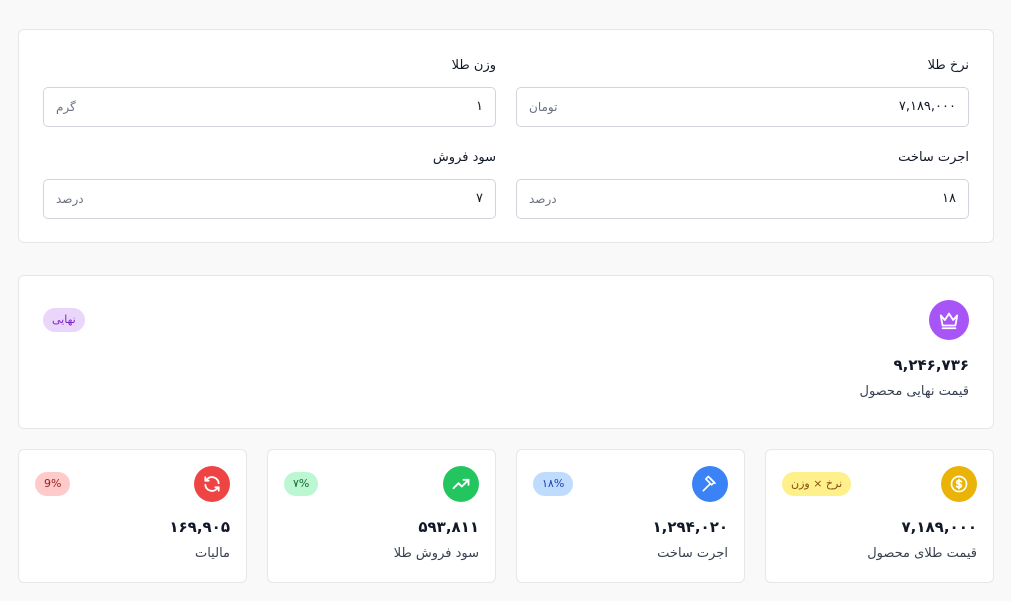  Describe the element at coordinates (922, 553) in the screenshot. I see `stat-caption: قیمت طلای محصول` at that location.